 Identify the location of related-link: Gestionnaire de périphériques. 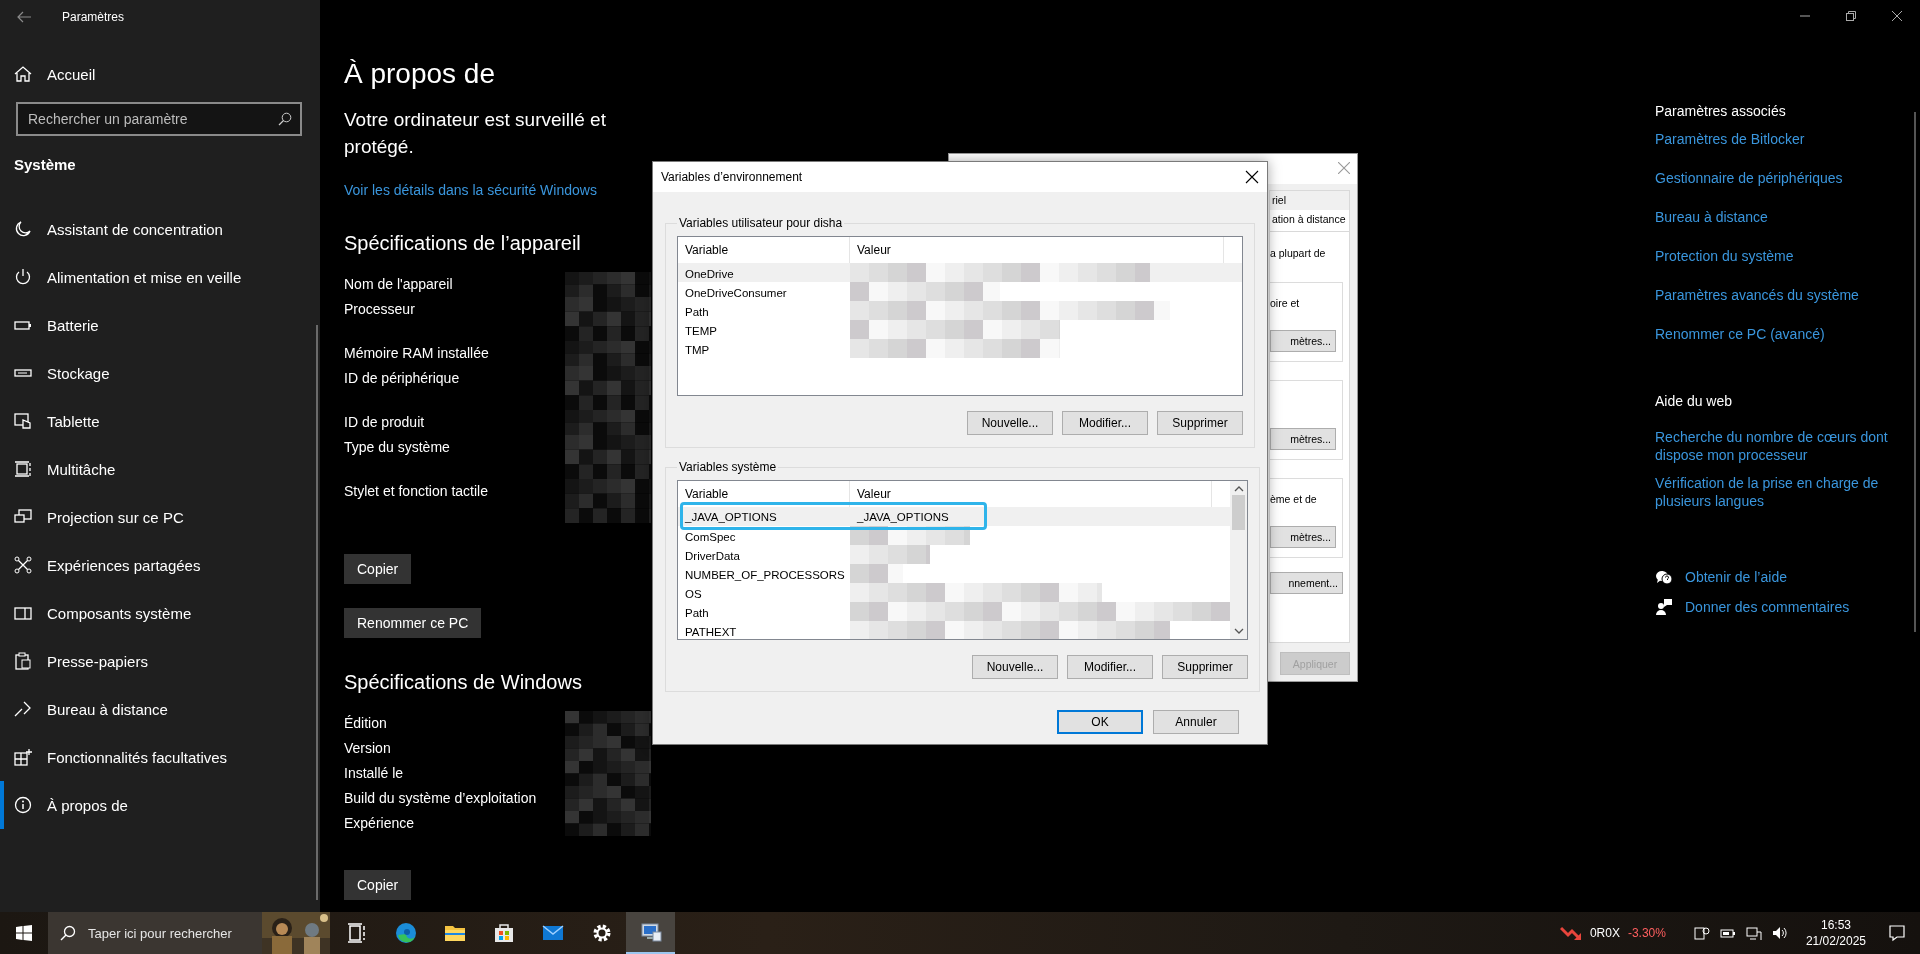
(1787, 178).